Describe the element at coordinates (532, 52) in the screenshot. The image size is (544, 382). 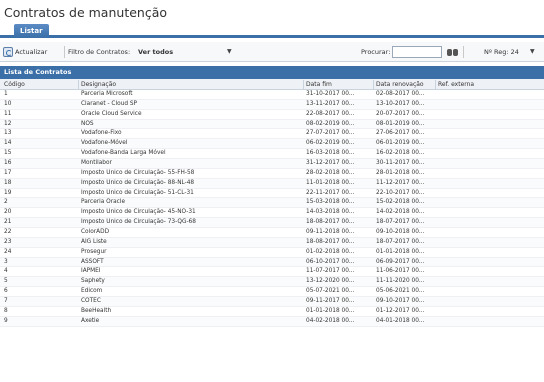
I see `page-size-dropdown-icon: ▼` at that location.